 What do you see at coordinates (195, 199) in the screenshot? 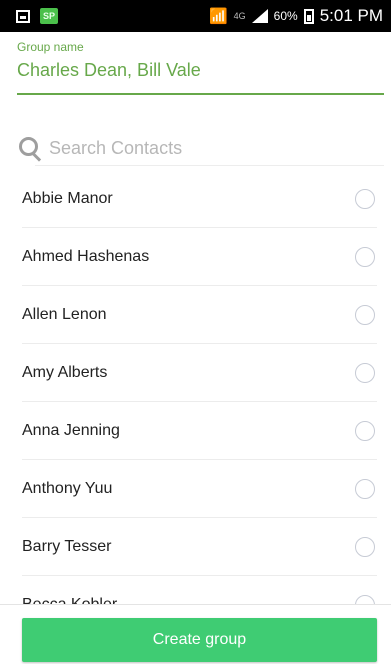
I see `contact-item: Abbie Manor` at bounding box center [195, 199].